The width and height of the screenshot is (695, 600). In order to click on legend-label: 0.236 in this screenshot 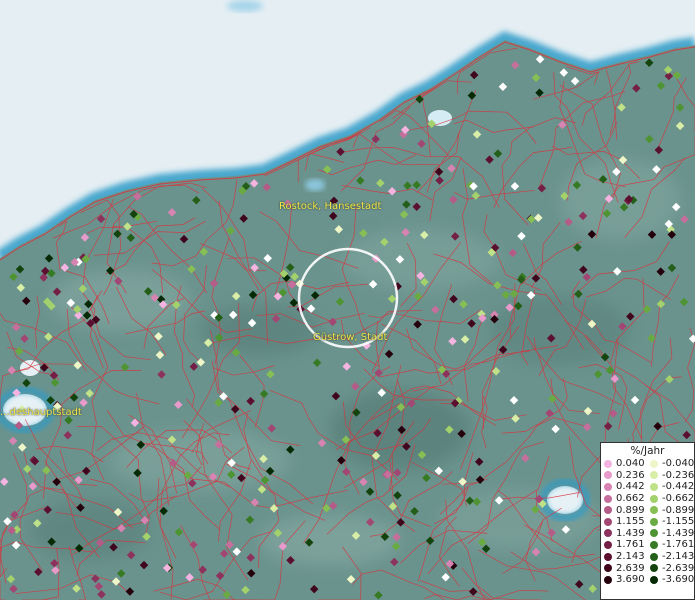, I will do `click(630, 475)`.